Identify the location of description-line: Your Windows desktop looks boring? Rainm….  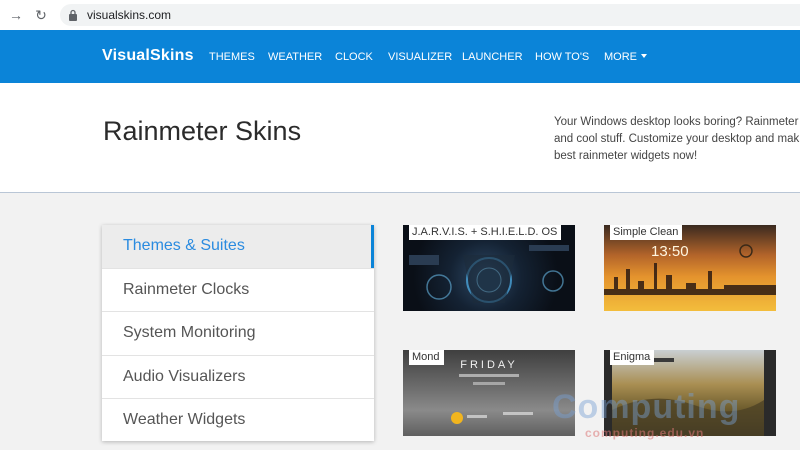
(676, 122).